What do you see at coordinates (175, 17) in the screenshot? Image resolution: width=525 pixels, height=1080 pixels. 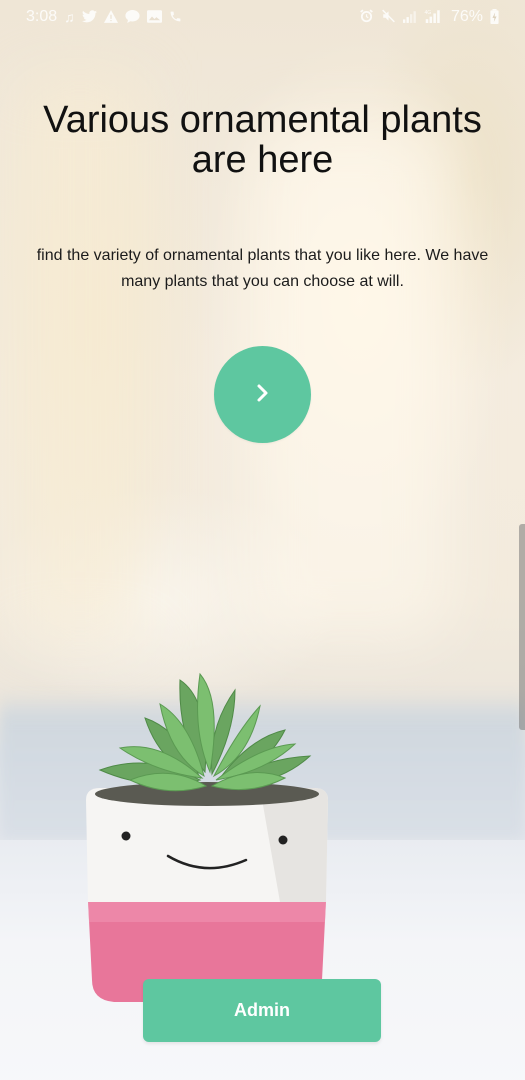 I see `phone-icon` at bounding box center [175, 17].